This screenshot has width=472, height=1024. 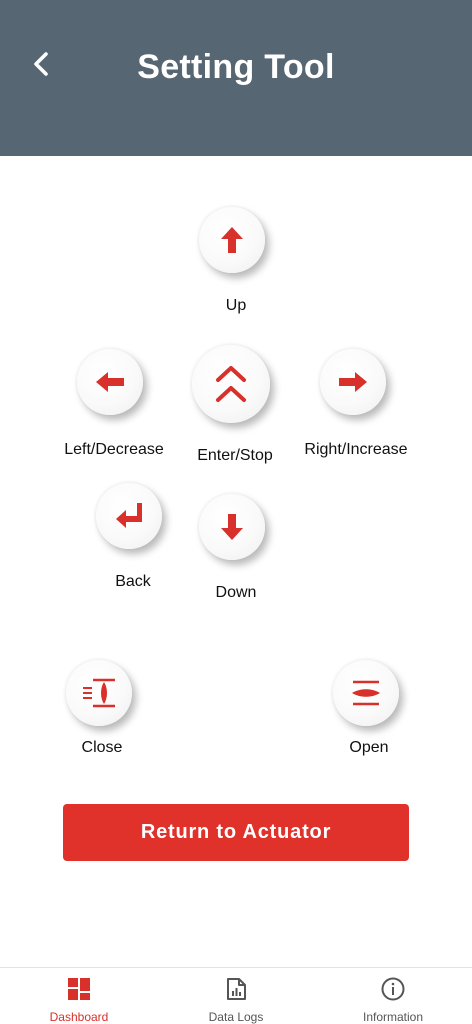 What do you see at coordinates (393, 1017) in the screenshot?
I see `nav-information-label: Information` at bounding box center [393, 1017].